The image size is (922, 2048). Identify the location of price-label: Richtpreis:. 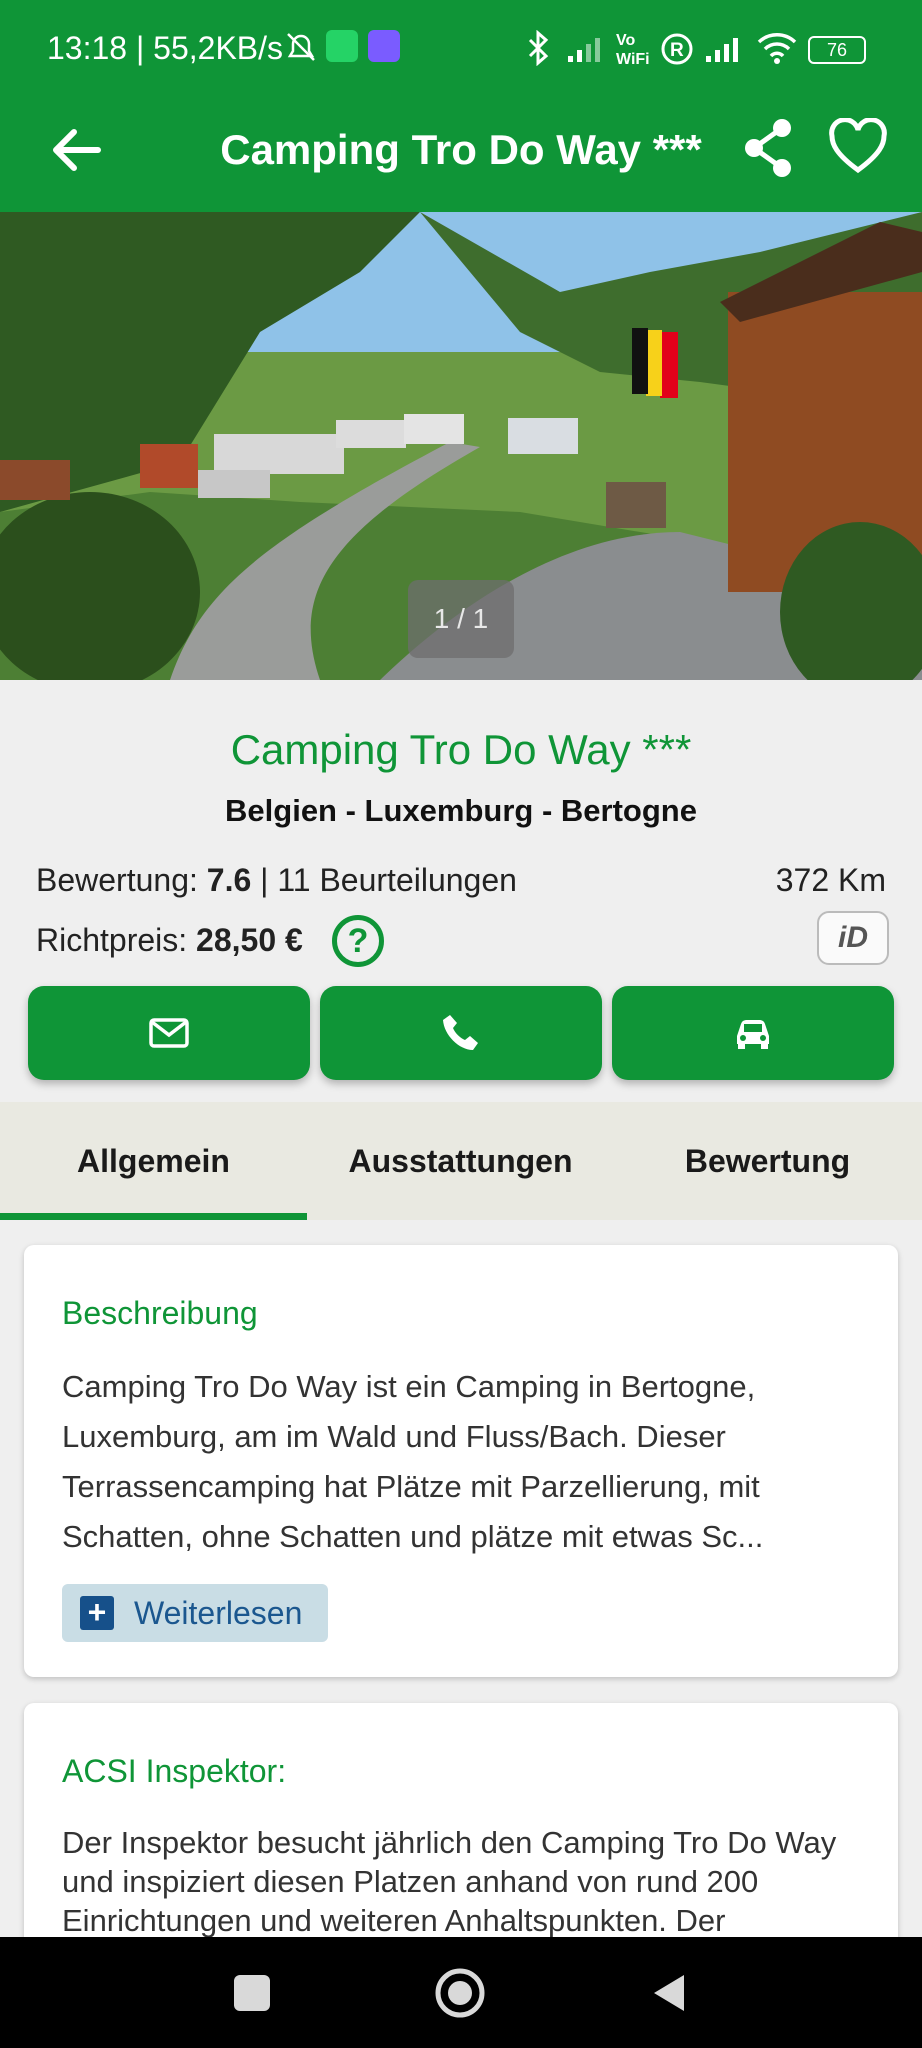
(112, 940).